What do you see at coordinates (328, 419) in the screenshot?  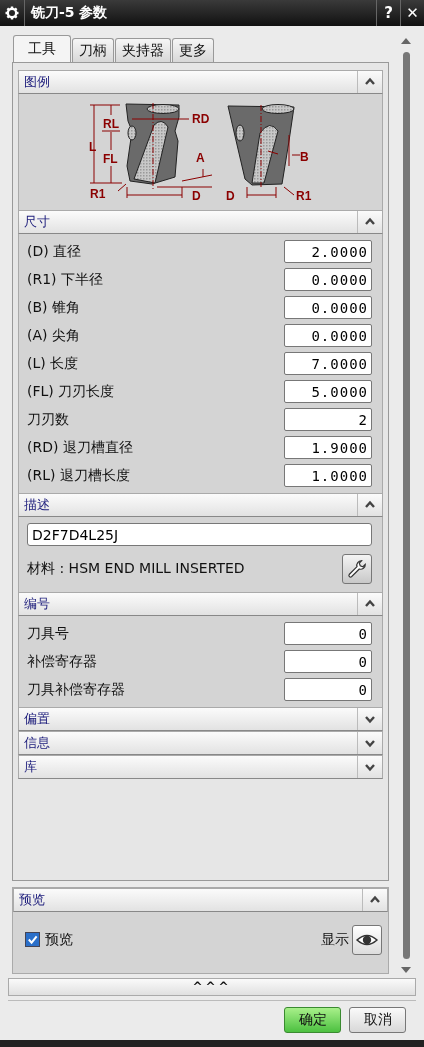 I see `number-field: 2` at bounding box center [328, 419].